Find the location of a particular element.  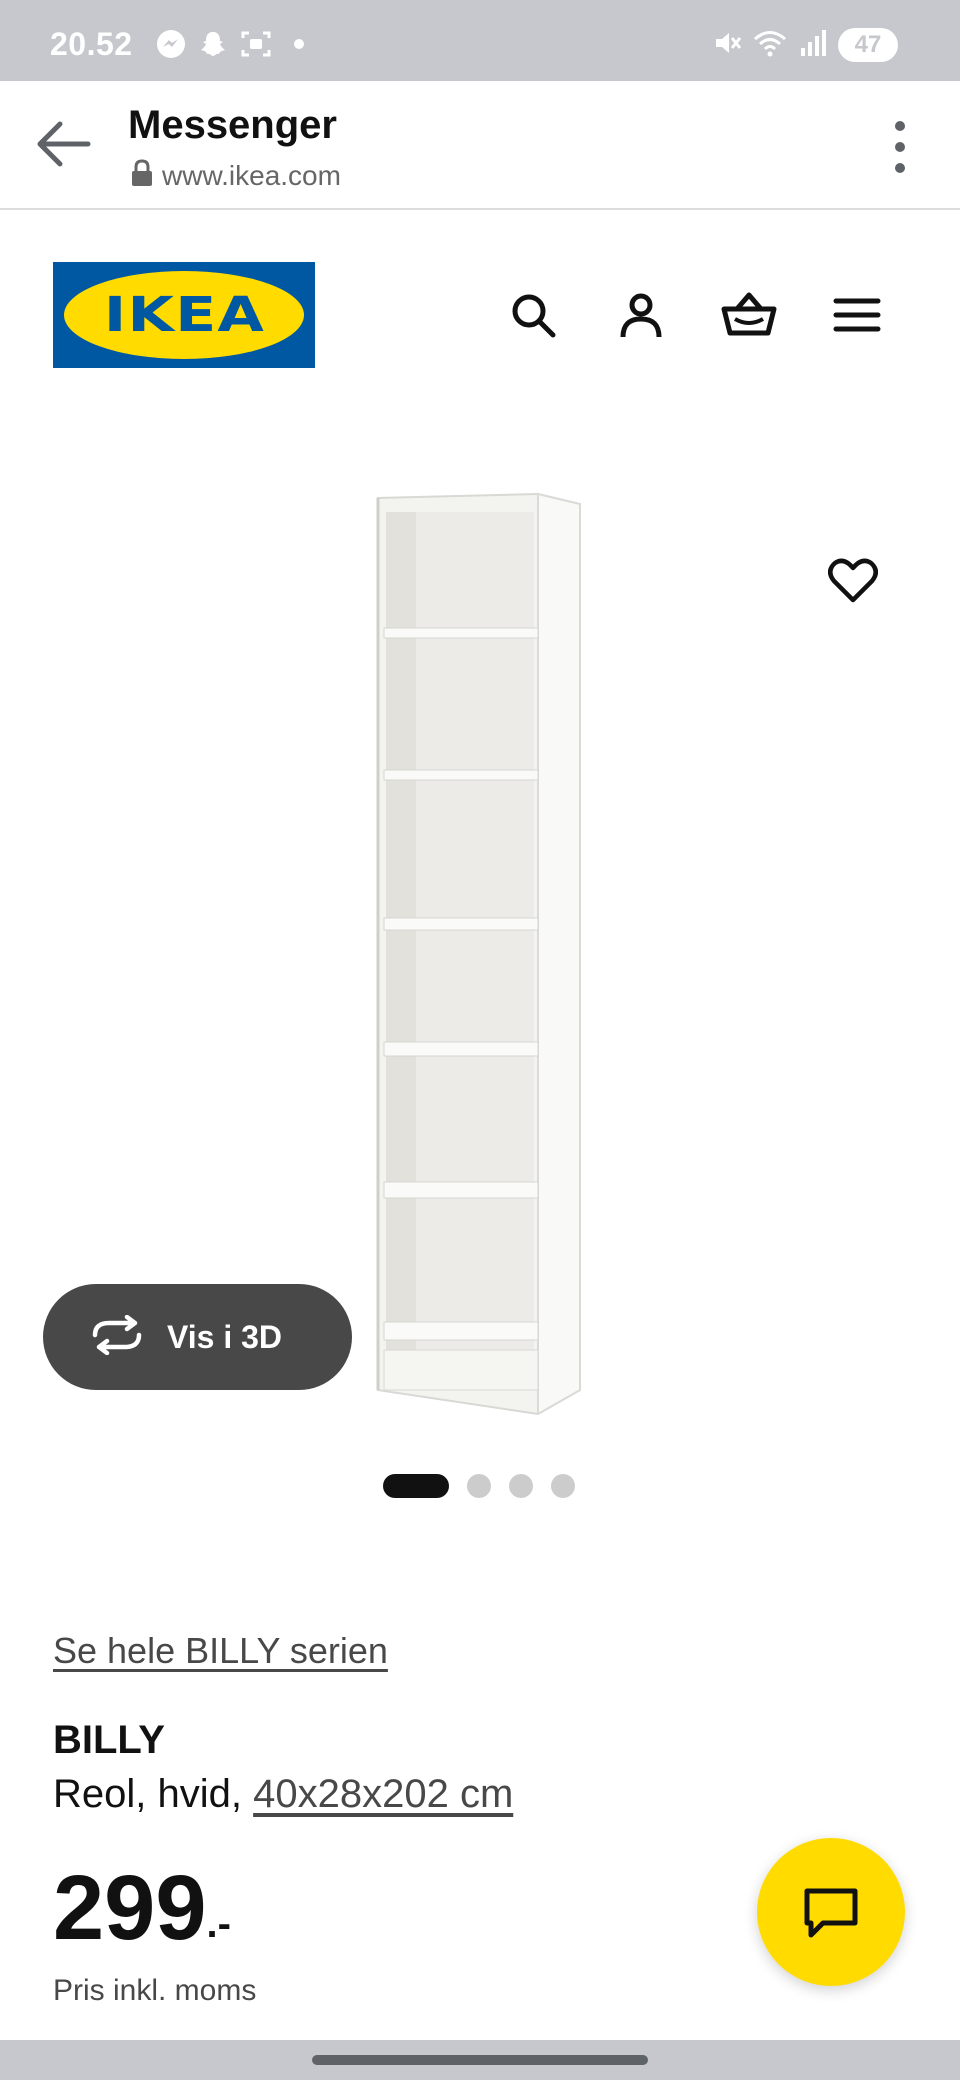

status-bar: 20.52 47 is located at coordinates (480, 40).